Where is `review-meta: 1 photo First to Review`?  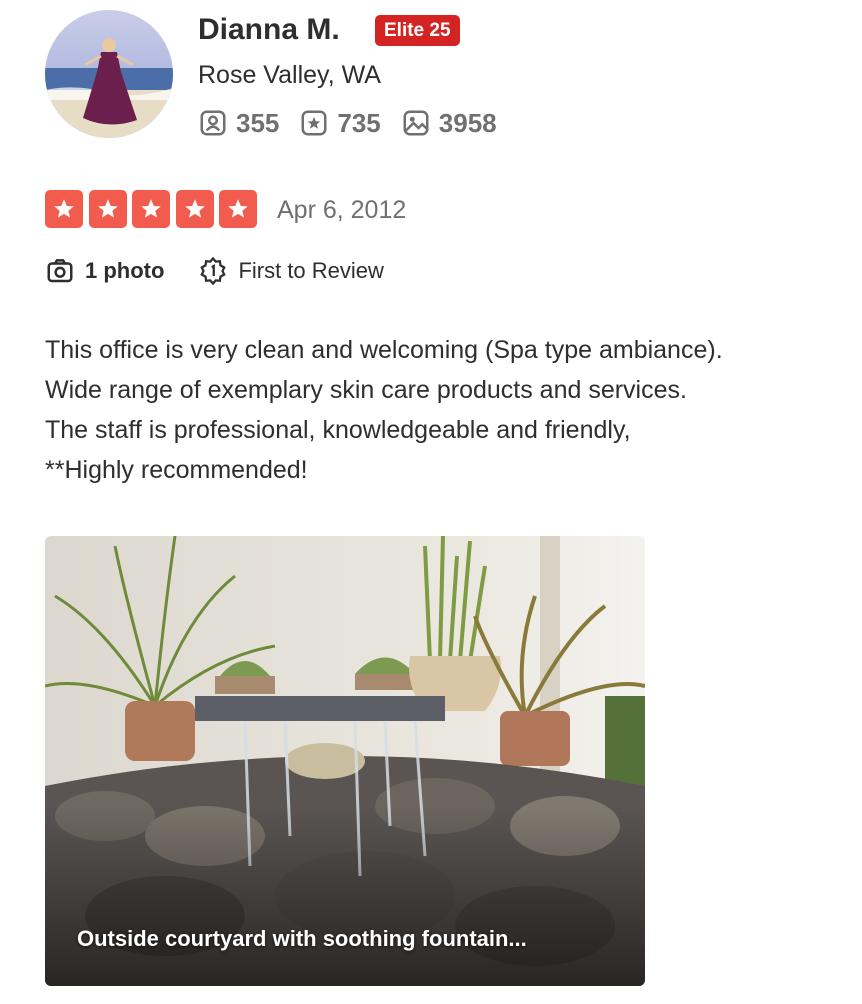
review-meta: 1 photo First to Review is located at coordinates (231, 271).